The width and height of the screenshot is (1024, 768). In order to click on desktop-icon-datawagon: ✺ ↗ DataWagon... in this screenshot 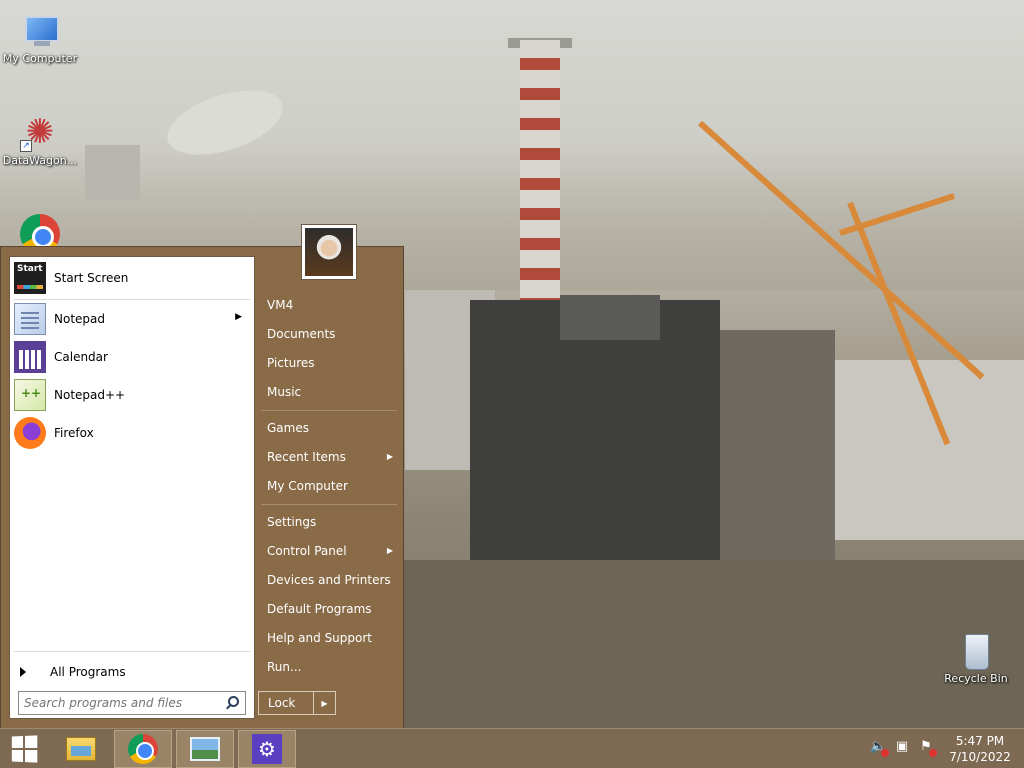, I will do `click(40, 139)`.